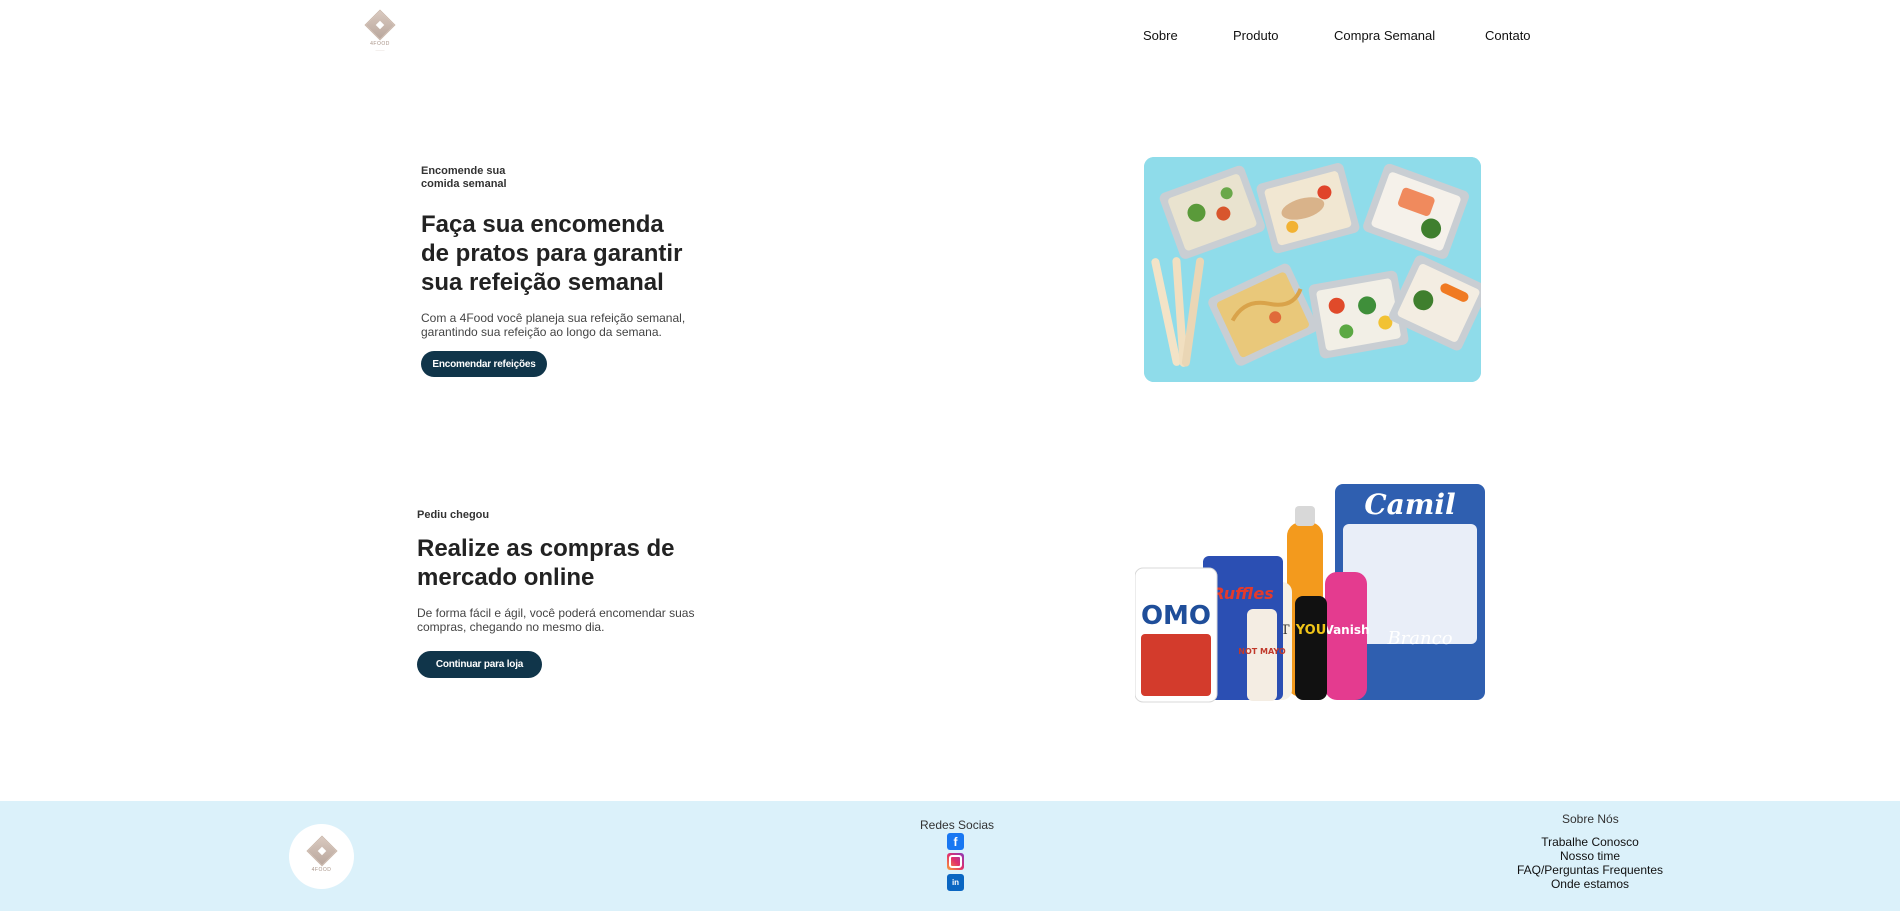 The image size is (1900, 911). What do you see at coordinates (542, 282) in the screenshot?
I see `hero-headline-line-3: sua refeição semanal` at bounding box center [542, 282].